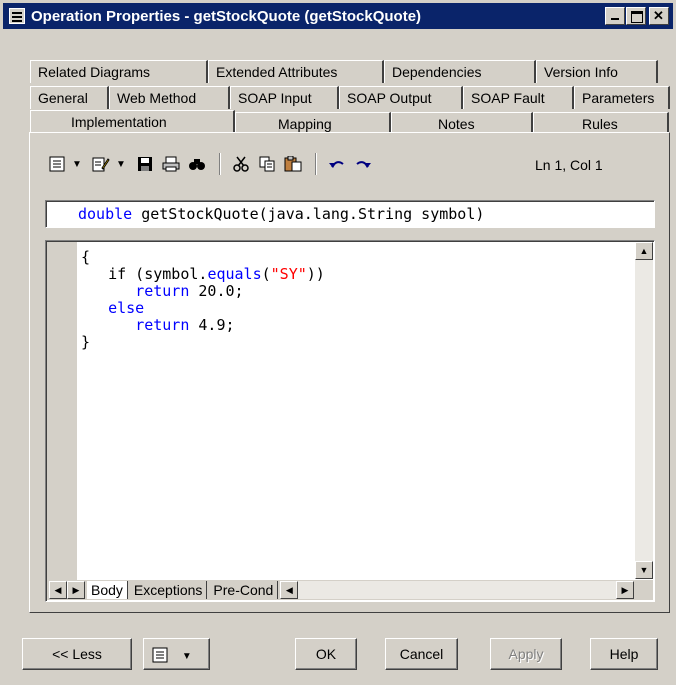 This screenshot has height=685, width=676. Describe the element at coordinates (76, 590) in the screenshot. I see `sheet-next-icon: ▶` at that location.